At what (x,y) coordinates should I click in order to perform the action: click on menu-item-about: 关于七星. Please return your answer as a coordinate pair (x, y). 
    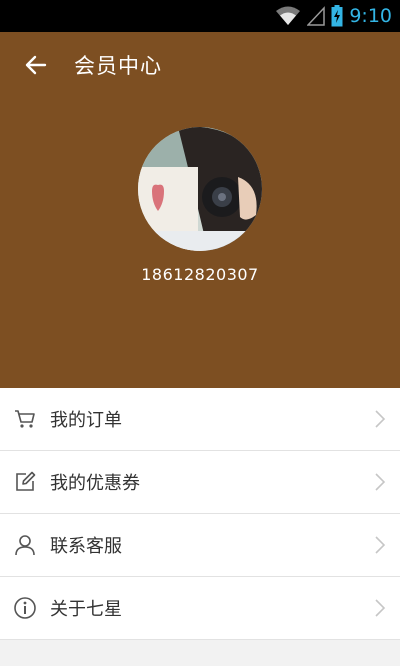
    Looking at the image, I should click on (200, 608).